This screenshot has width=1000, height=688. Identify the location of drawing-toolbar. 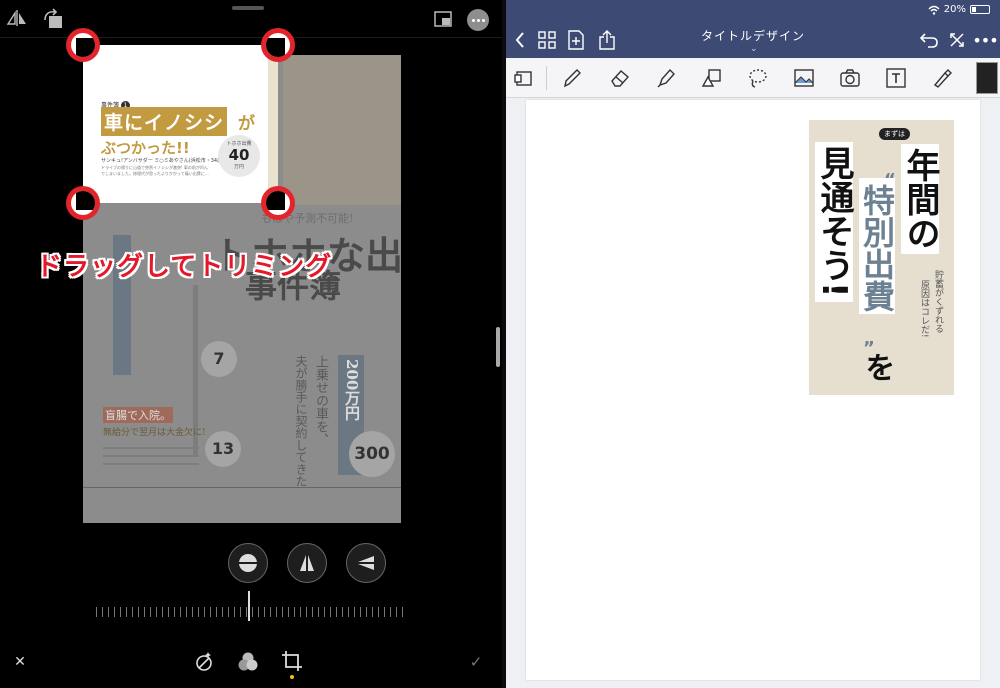
(753, 78).